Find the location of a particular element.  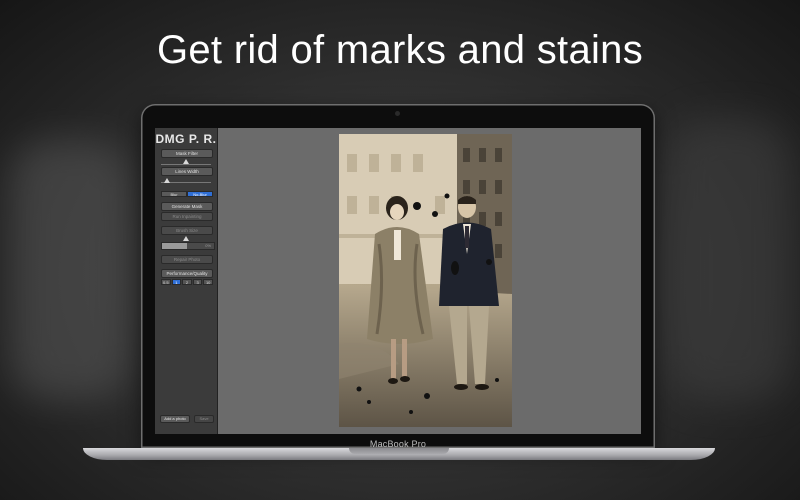

photo-canvas is located at coordinates (425, 280).